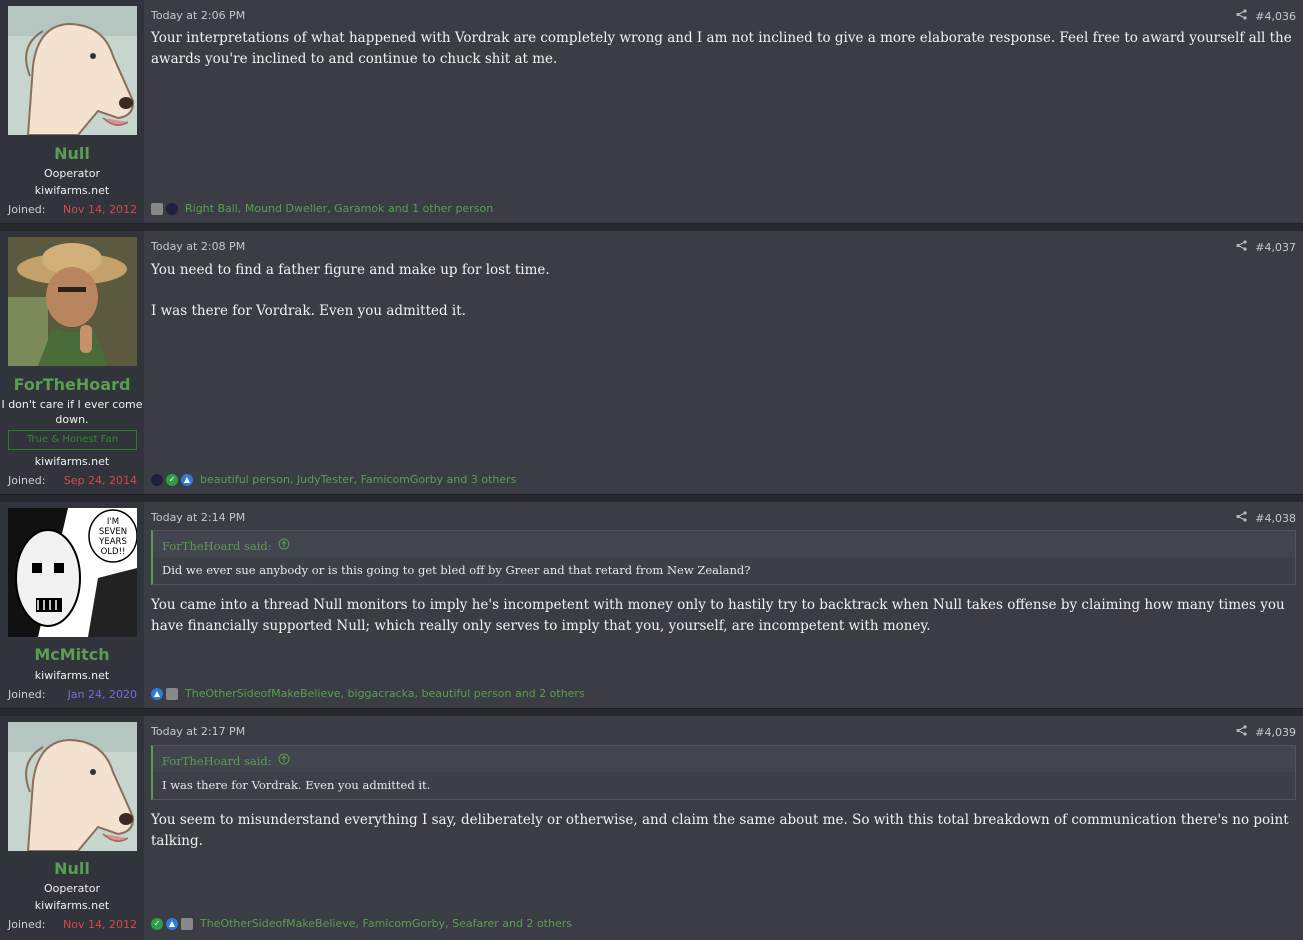 This screenshot has height=940, width=1303. What do you see at coordinates (72, 440) in the screenshot?
I see `user-banner: True & Honest Fan` at bounding box center [72, 440].